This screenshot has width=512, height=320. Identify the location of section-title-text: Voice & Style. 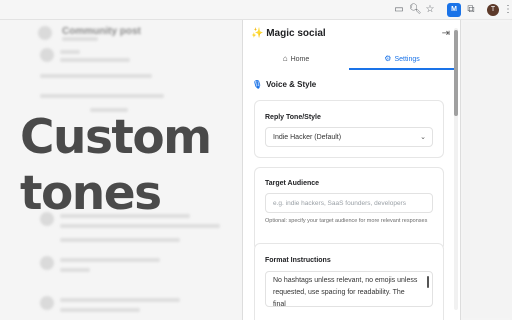
(291, 84).